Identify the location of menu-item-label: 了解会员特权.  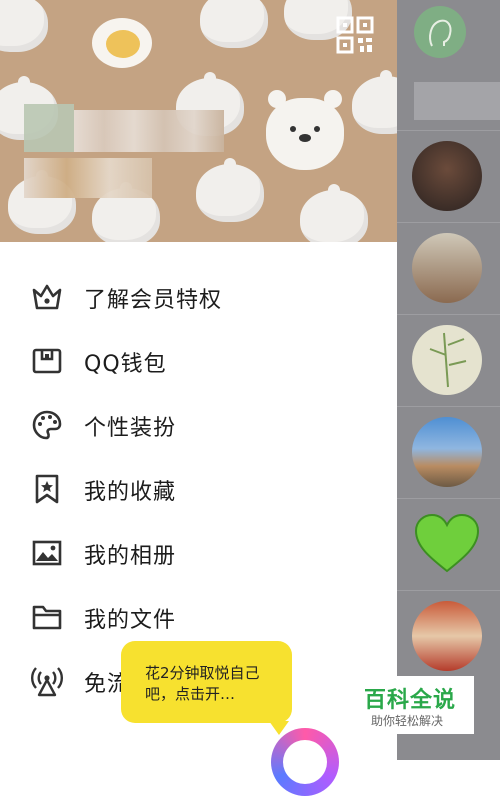
(153, 300).